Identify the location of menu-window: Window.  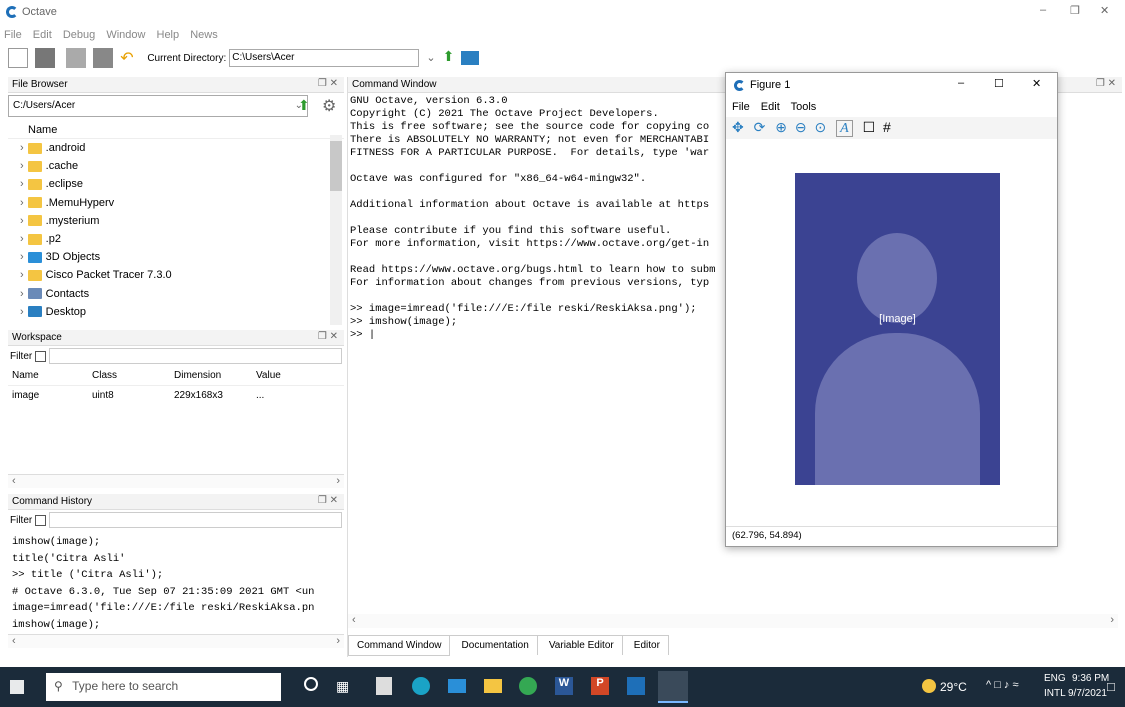
(125, 32).